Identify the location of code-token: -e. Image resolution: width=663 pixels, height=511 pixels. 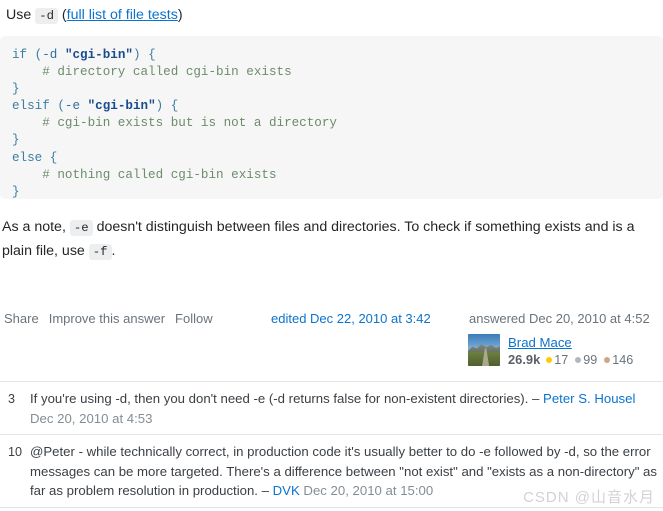
(72, 106).